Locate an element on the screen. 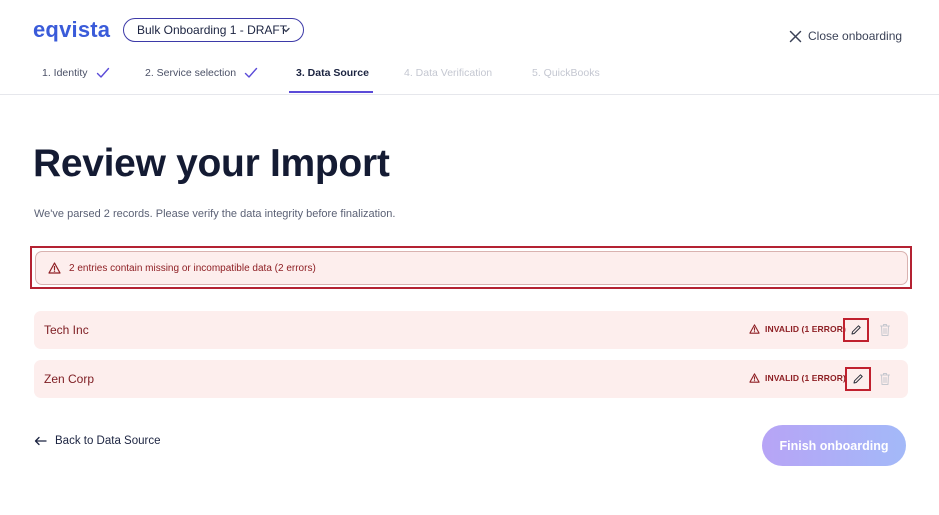 This screenshot has height=515, width=939. onboarding-draft-select: Bulk Onboarding 1 - DRAFT is located at coordinates (213, 30).